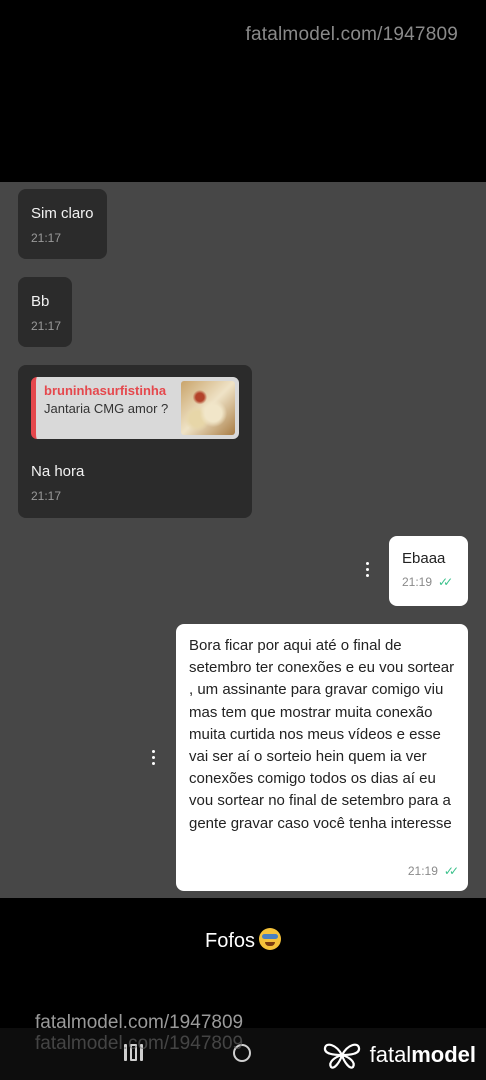 The height and width of the screenshot is (1080, 486). I want to click on message-text: Na hora, so click(58, 471).